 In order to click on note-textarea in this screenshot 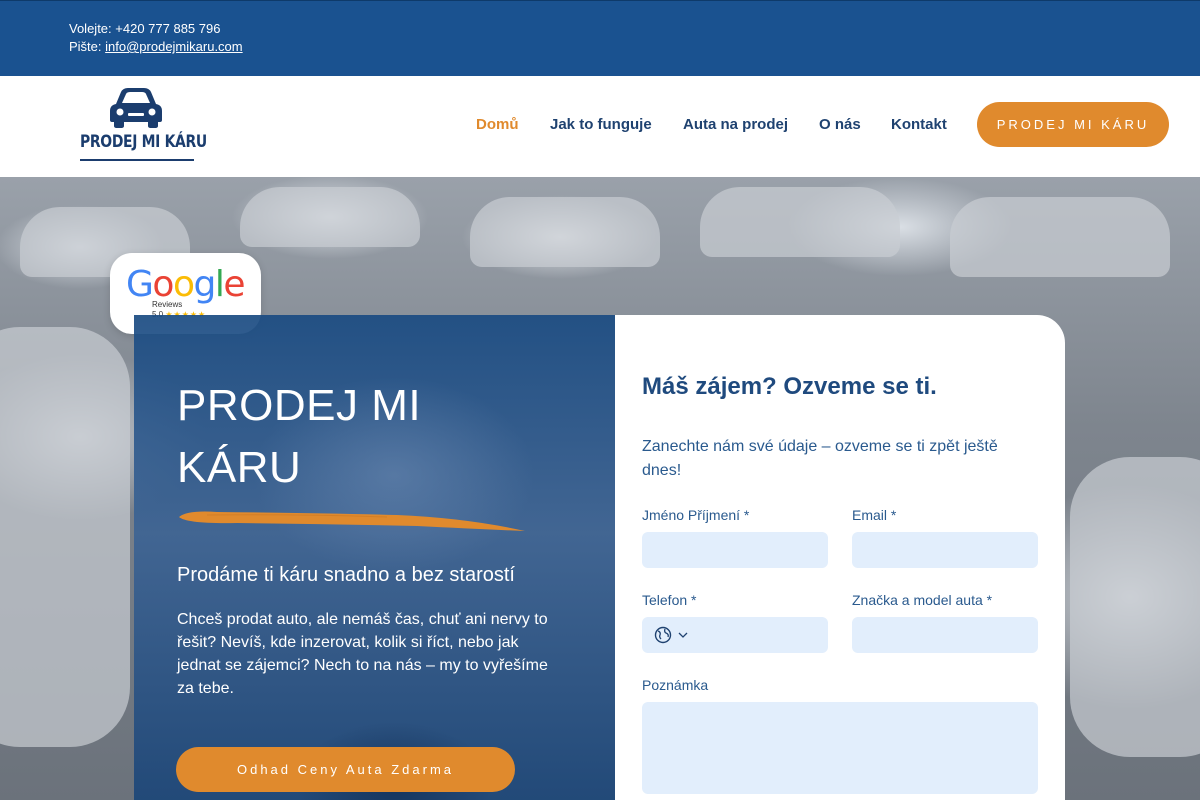, I will do `click(840, 748)`.